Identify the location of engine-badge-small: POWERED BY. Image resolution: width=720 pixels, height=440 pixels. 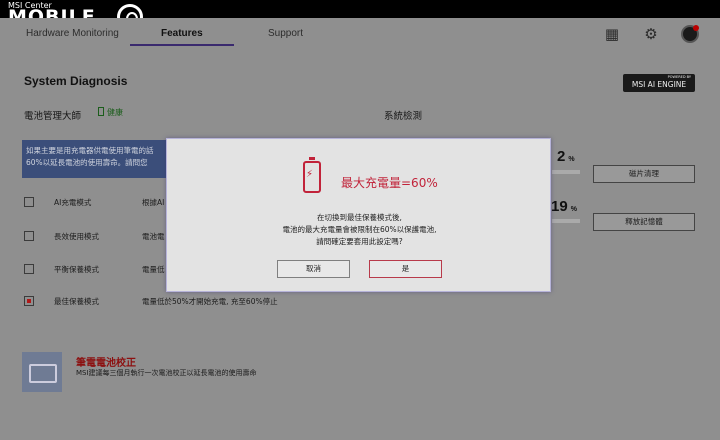
(679, 77).